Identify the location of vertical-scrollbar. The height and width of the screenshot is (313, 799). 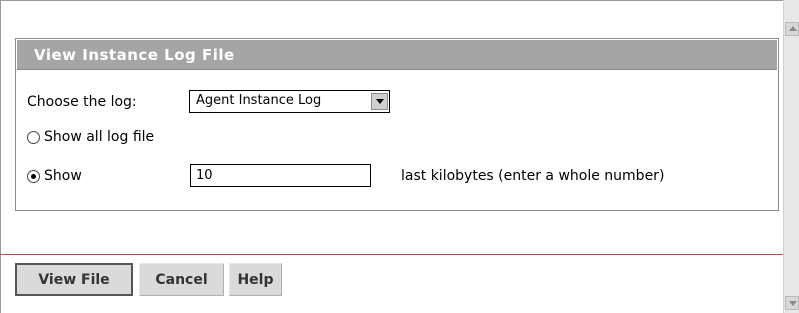
(791, 156).